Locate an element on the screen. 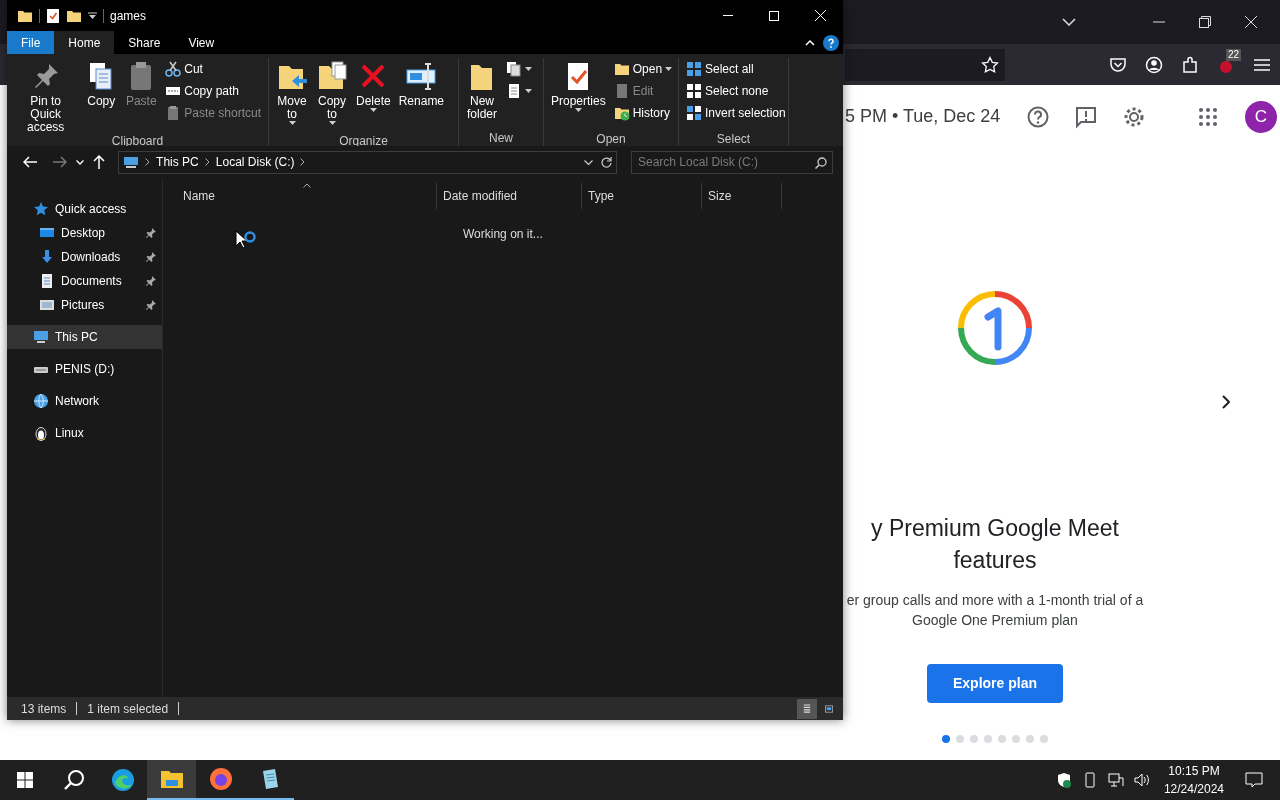 Image resolution: width=1280 pixels, height=800 pixels. nav-item: PENIS (D:) is located at coordinates (84, 369).